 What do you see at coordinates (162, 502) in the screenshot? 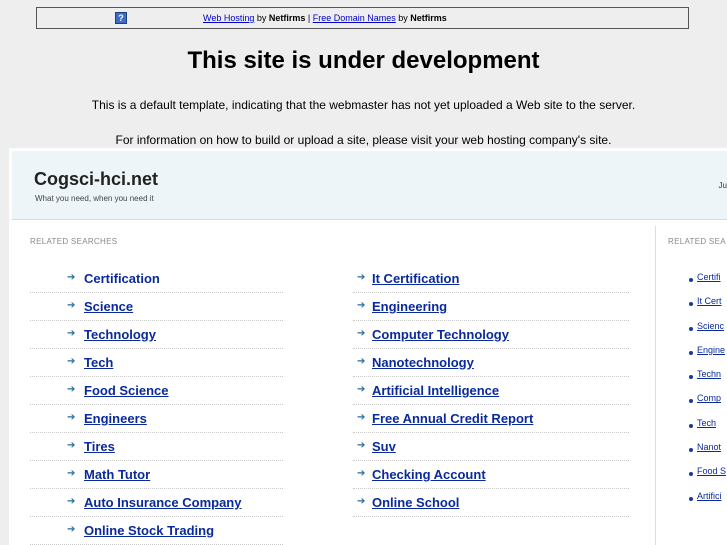
I see `related-search-link: Auto Insurance Company` at bounding box center [162, 502].